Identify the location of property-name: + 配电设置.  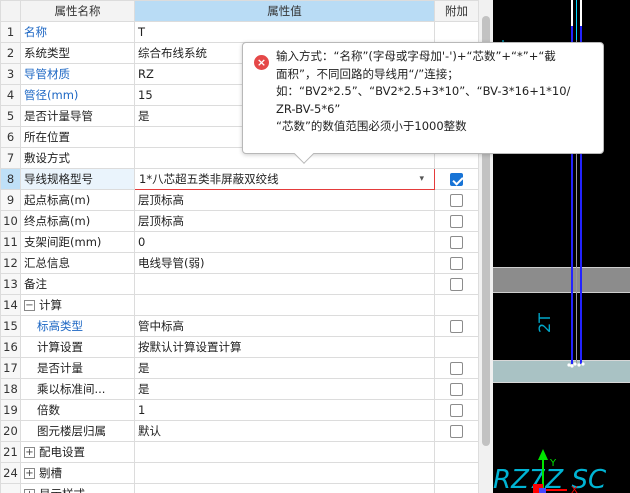
(77, 452).